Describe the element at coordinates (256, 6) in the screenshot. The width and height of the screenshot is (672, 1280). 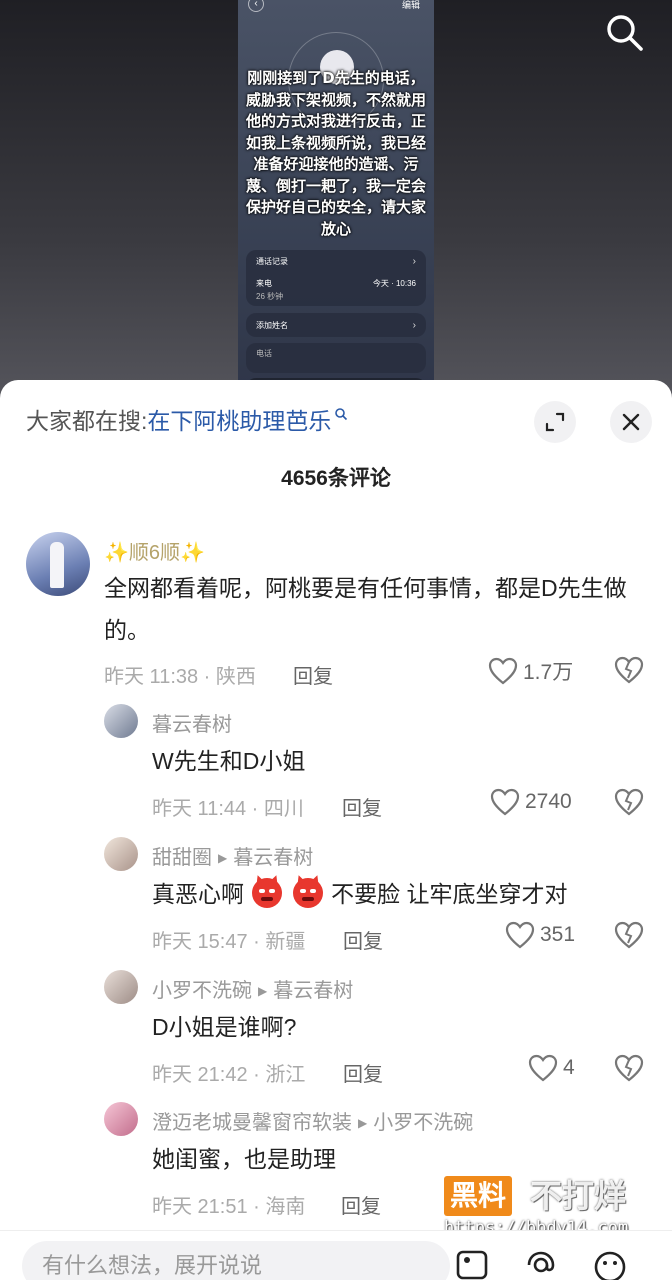
I see `phone-back-icon: ‹` at that location.